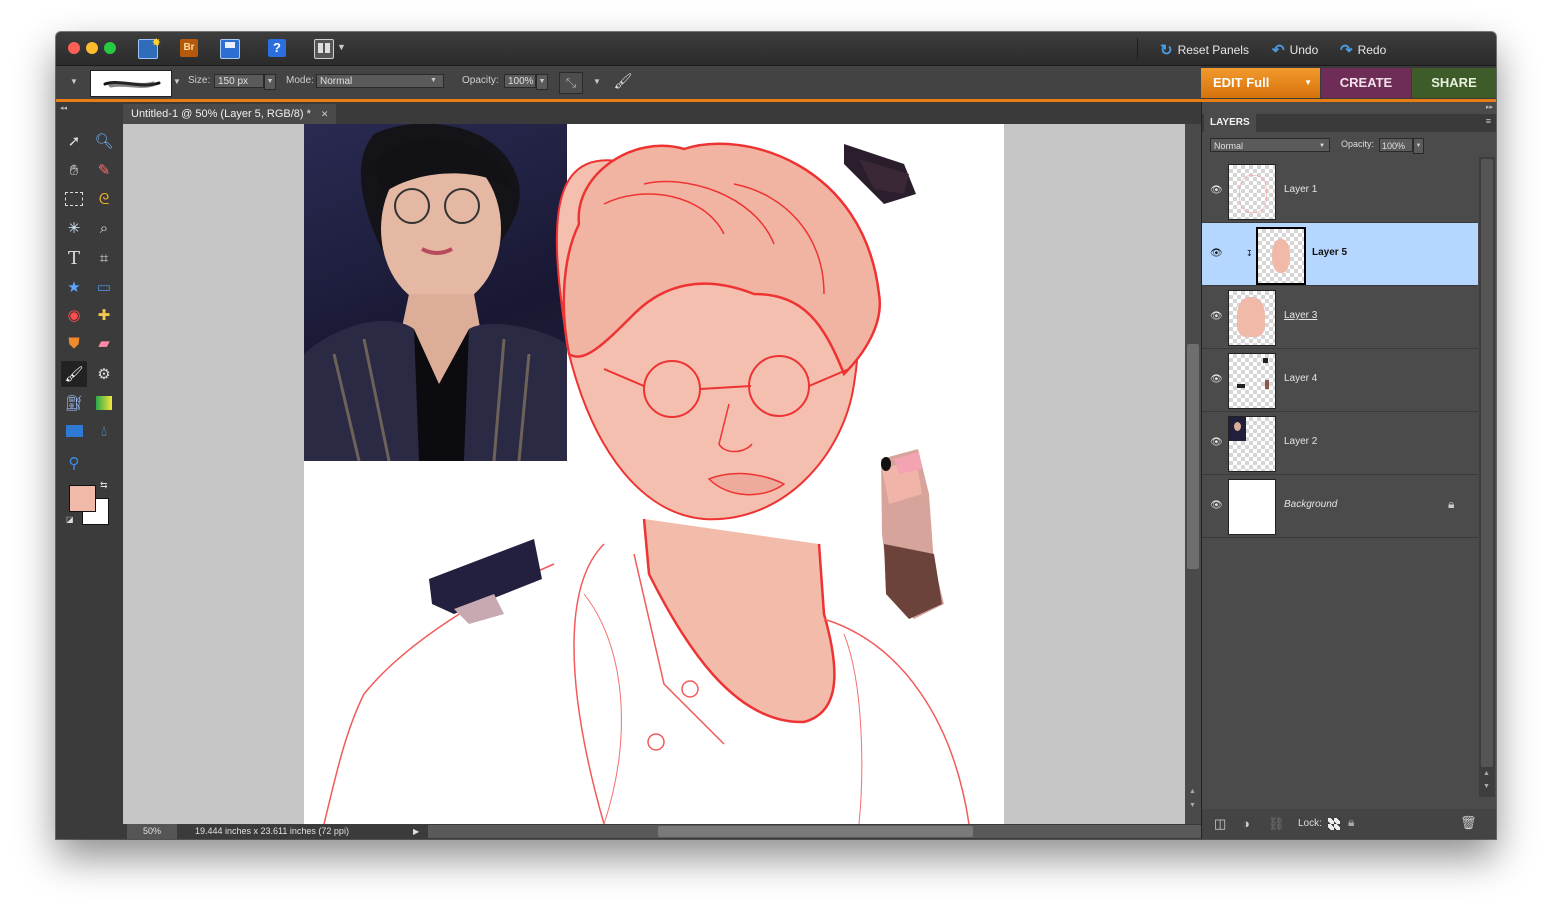  I want to click on zoom-tool-icon: 🔍︎, so click(104, 141).